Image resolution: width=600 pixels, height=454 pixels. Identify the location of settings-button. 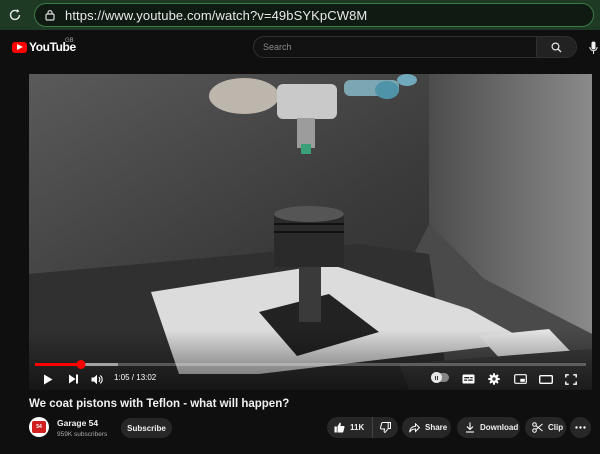
(494, 379).